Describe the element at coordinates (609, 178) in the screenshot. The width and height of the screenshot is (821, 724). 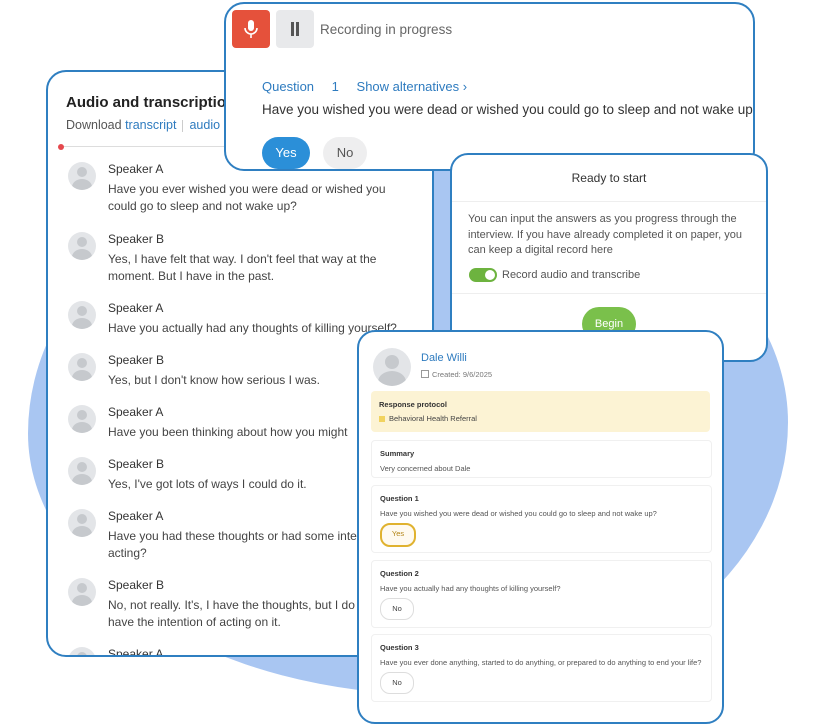
I see `ready-title: Ready to start` at that location.